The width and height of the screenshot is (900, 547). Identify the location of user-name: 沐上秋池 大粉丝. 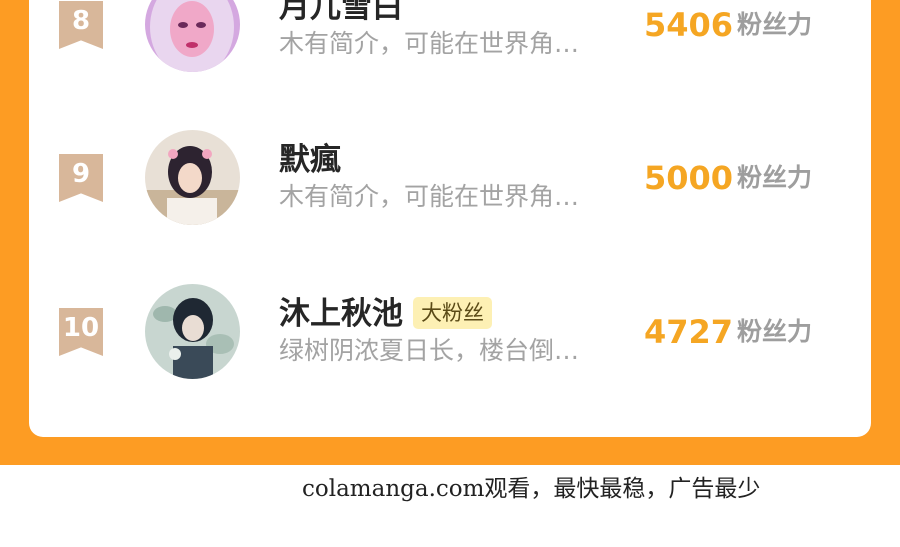
(385, 314).